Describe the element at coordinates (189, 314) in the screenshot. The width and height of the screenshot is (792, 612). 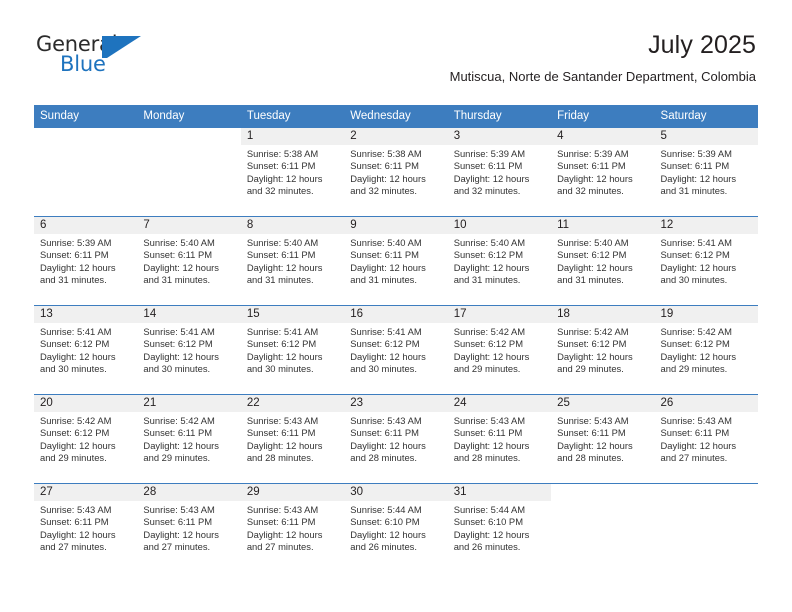
I see `day-number: 14` at that location.